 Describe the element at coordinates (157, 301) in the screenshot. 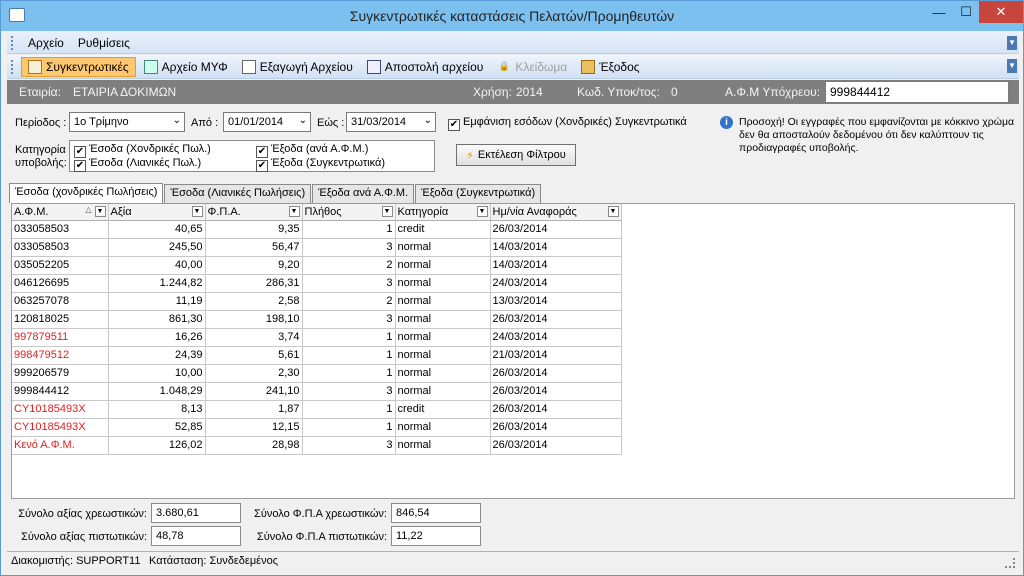

I see `cell-value: 11,19` at that location.